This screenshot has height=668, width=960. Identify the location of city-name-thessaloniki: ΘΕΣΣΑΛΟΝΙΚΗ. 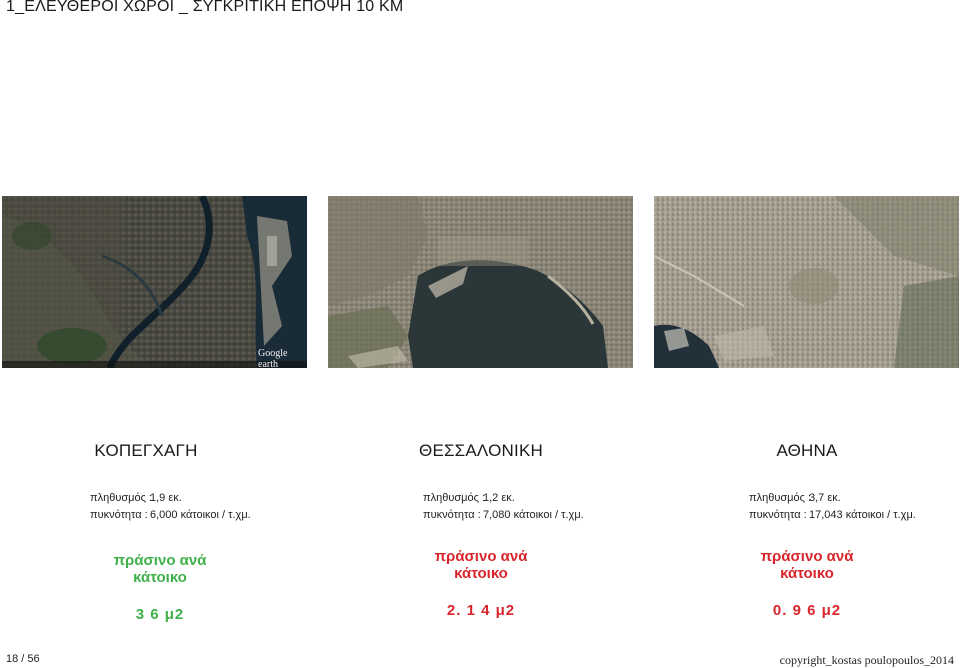
(481, 450).